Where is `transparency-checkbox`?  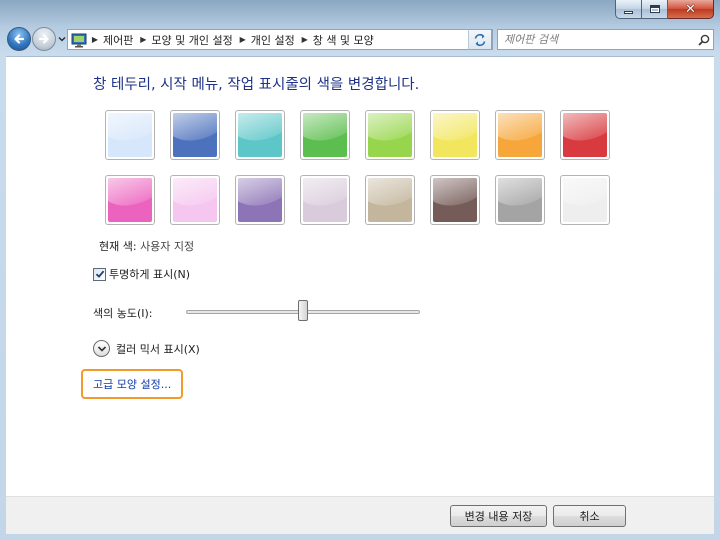
transparency-checkbox is located at coordinates (99, 274).